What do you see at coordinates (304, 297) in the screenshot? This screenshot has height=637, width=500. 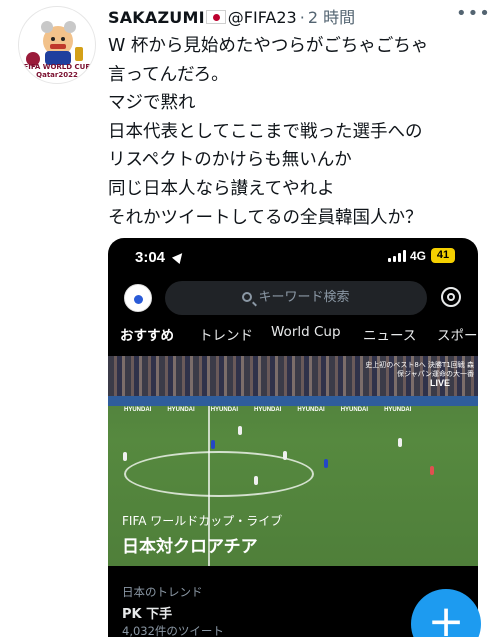 I see `search-placeholder: キーワード検索` at bounding box center [304, 297].